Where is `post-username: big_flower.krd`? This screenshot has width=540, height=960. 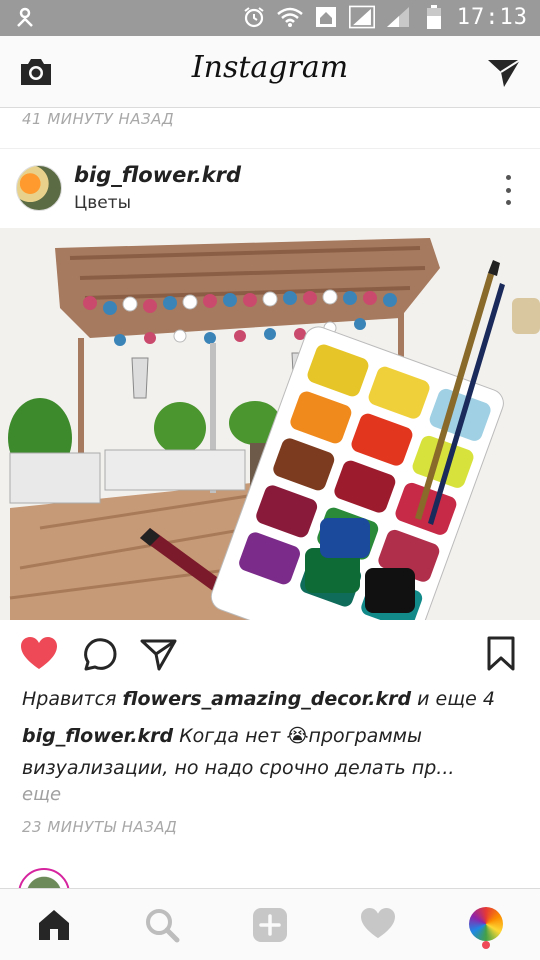
post-username: big_flower.krd is located at coordinates (157, 175).